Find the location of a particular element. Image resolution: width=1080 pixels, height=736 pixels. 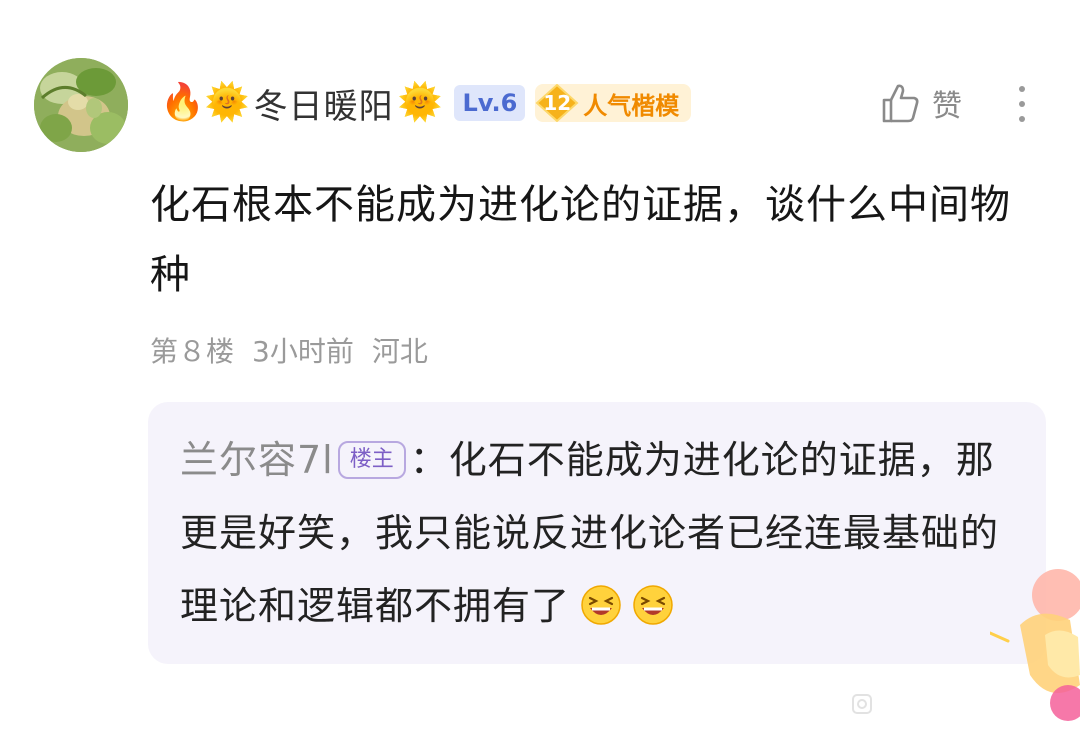

floating-activity-icon is located at coordinates (1035, 645).